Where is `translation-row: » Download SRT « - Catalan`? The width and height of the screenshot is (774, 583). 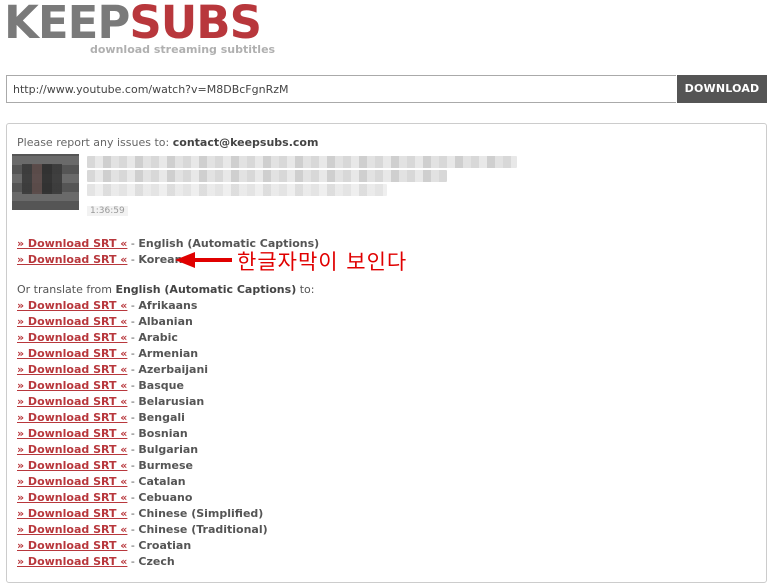 translation-row: » Download SRT « - Catalan is located at coordinates (168, 482).